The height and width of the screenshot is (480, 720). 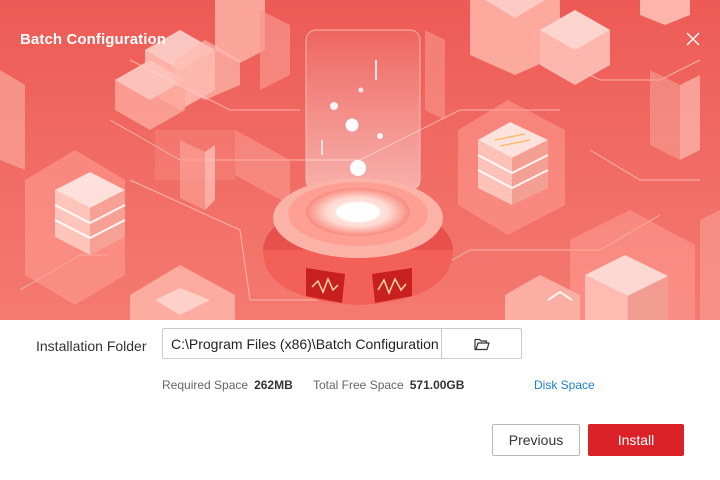 What do you see at coordinates (564, 385) in the screenshot?
I see `disk-space-link: Disk Space` at bounding box center [564, 385].